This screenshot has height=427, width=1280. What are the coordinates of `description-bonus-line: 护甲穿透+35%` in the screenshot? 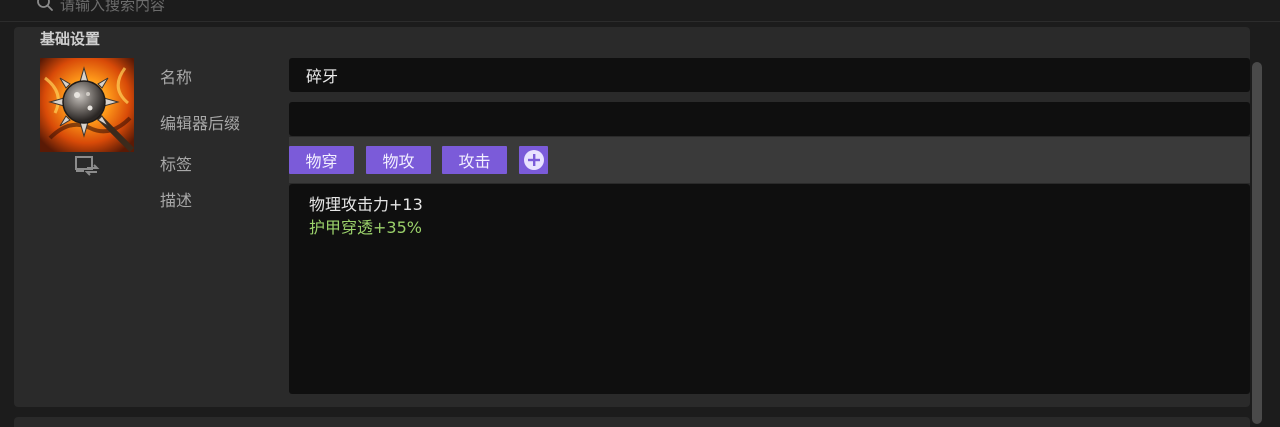 It's located at (365, 227).